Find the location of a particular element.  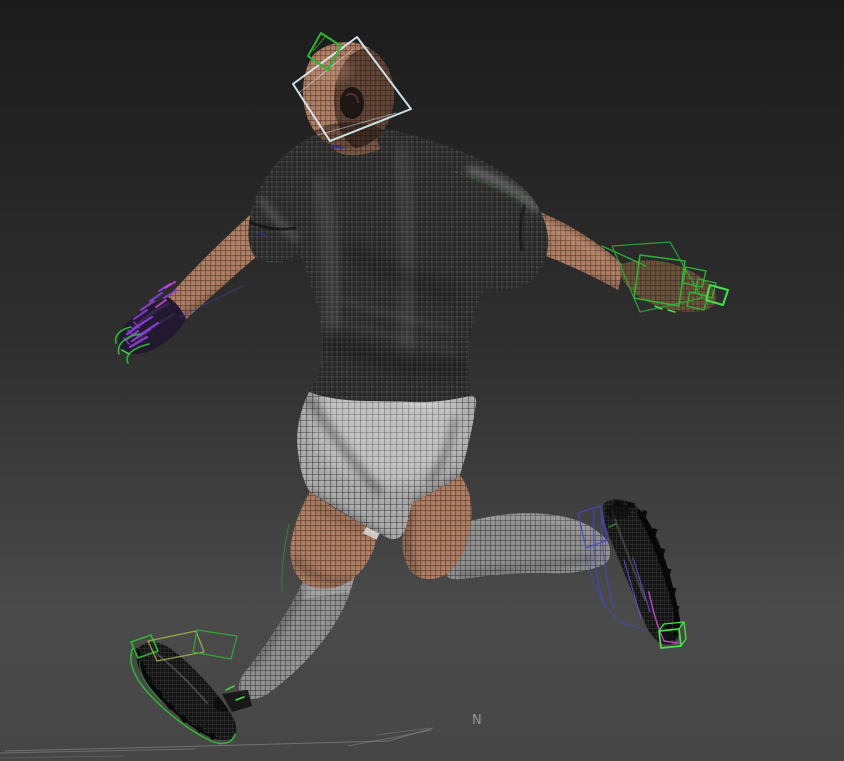

ear is located at coordinates (352, 103).